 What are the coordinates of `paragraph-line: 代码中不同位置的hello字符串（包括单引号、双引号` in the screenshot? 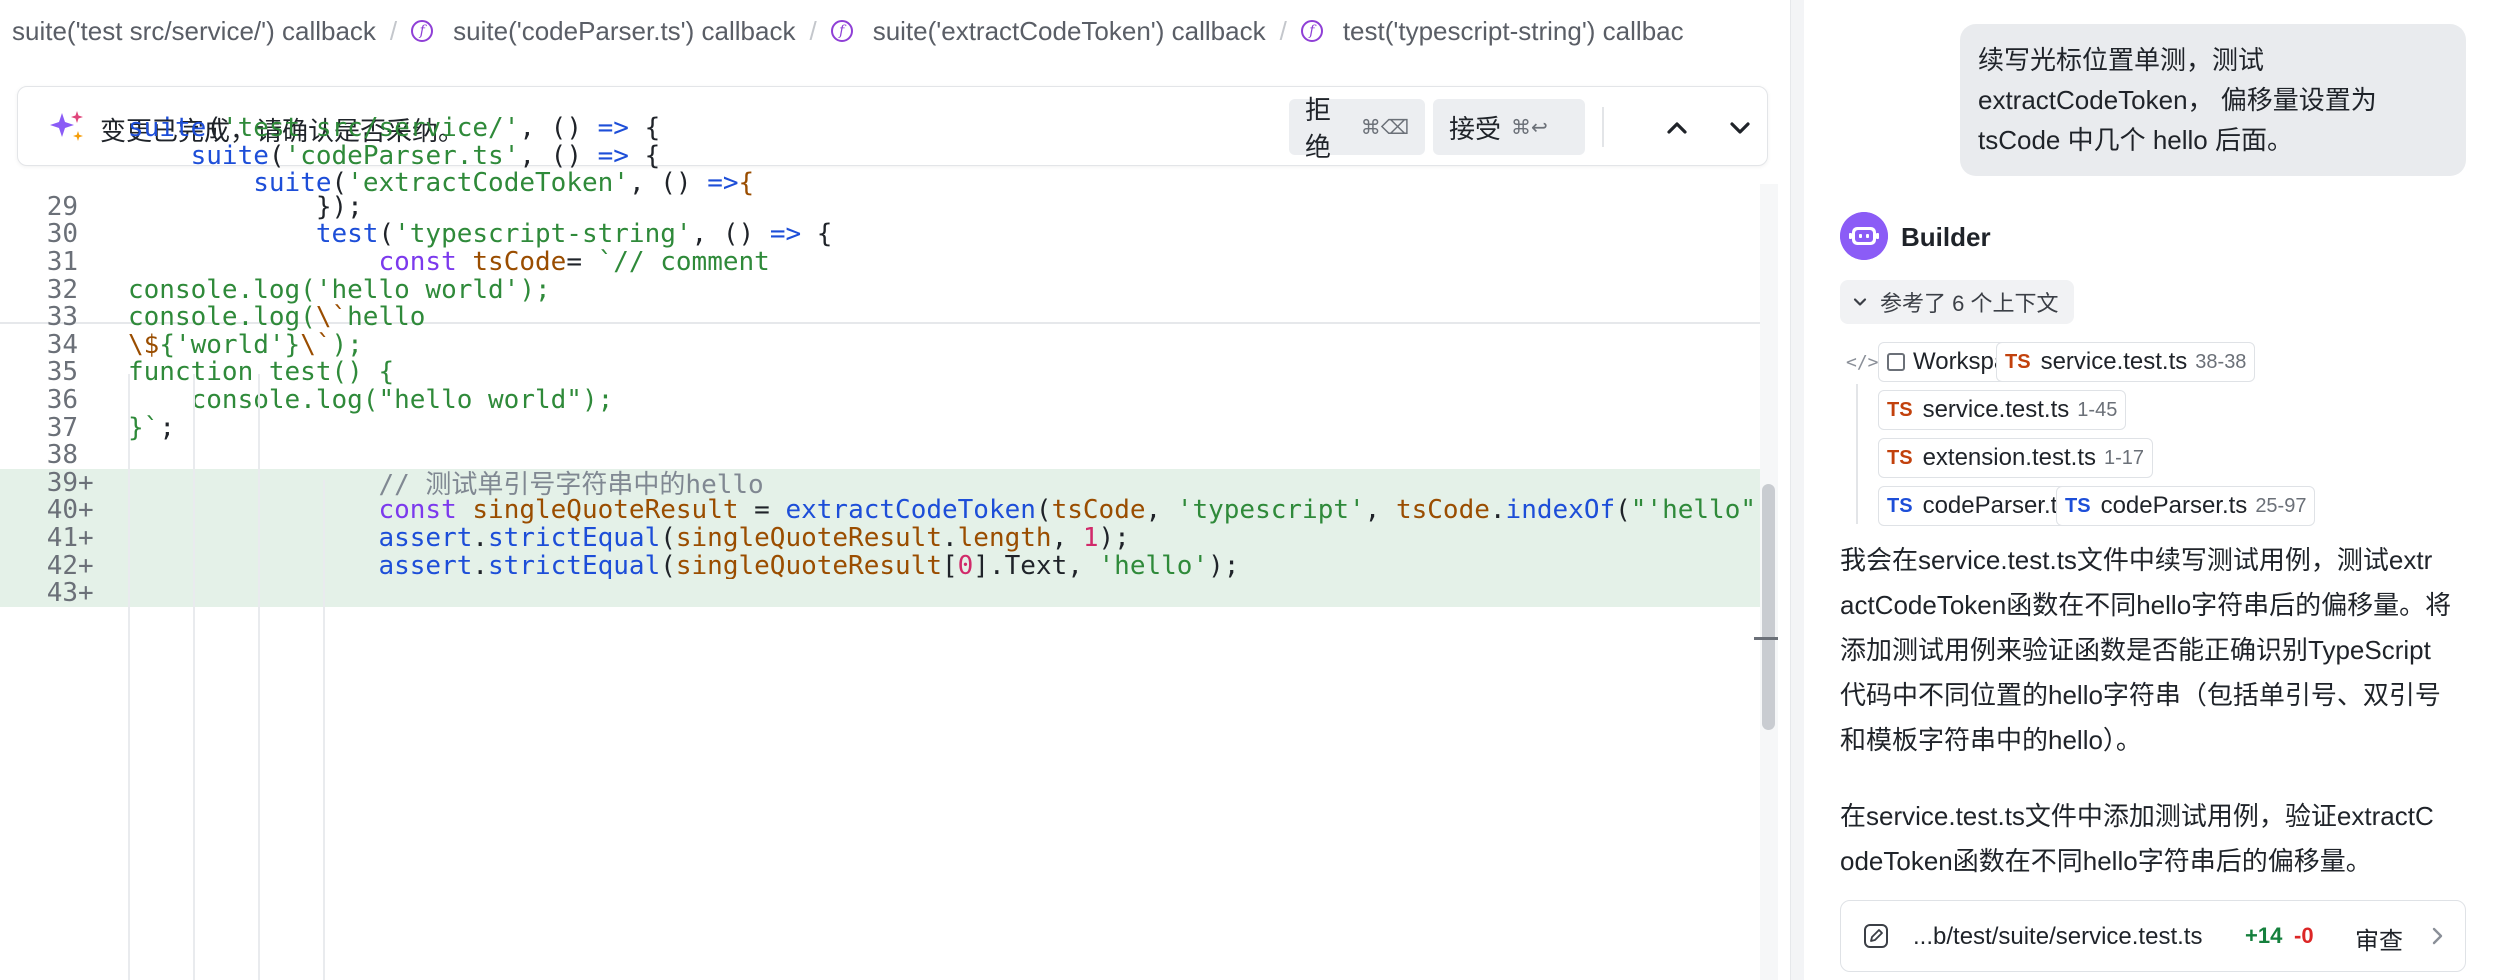 It's located at (2140, 695).